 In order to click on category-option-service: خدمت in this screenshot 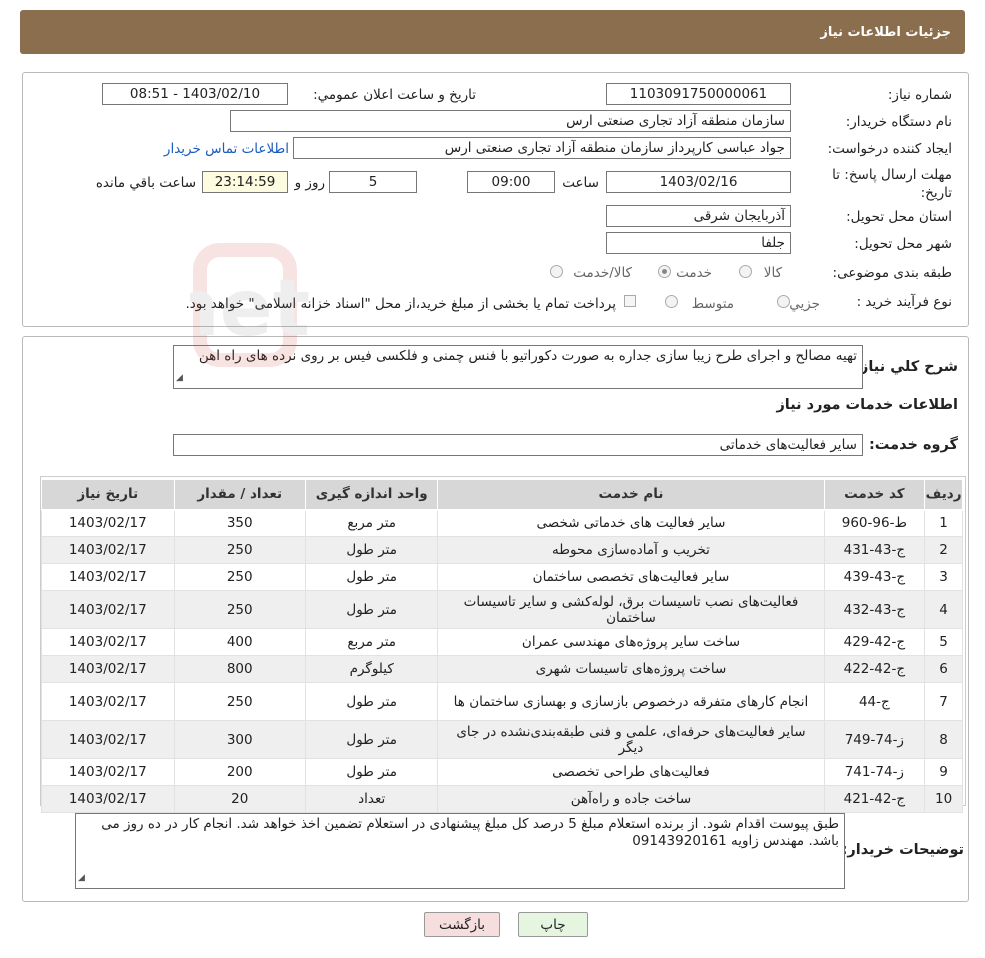, I will do `click(694, 273)`.